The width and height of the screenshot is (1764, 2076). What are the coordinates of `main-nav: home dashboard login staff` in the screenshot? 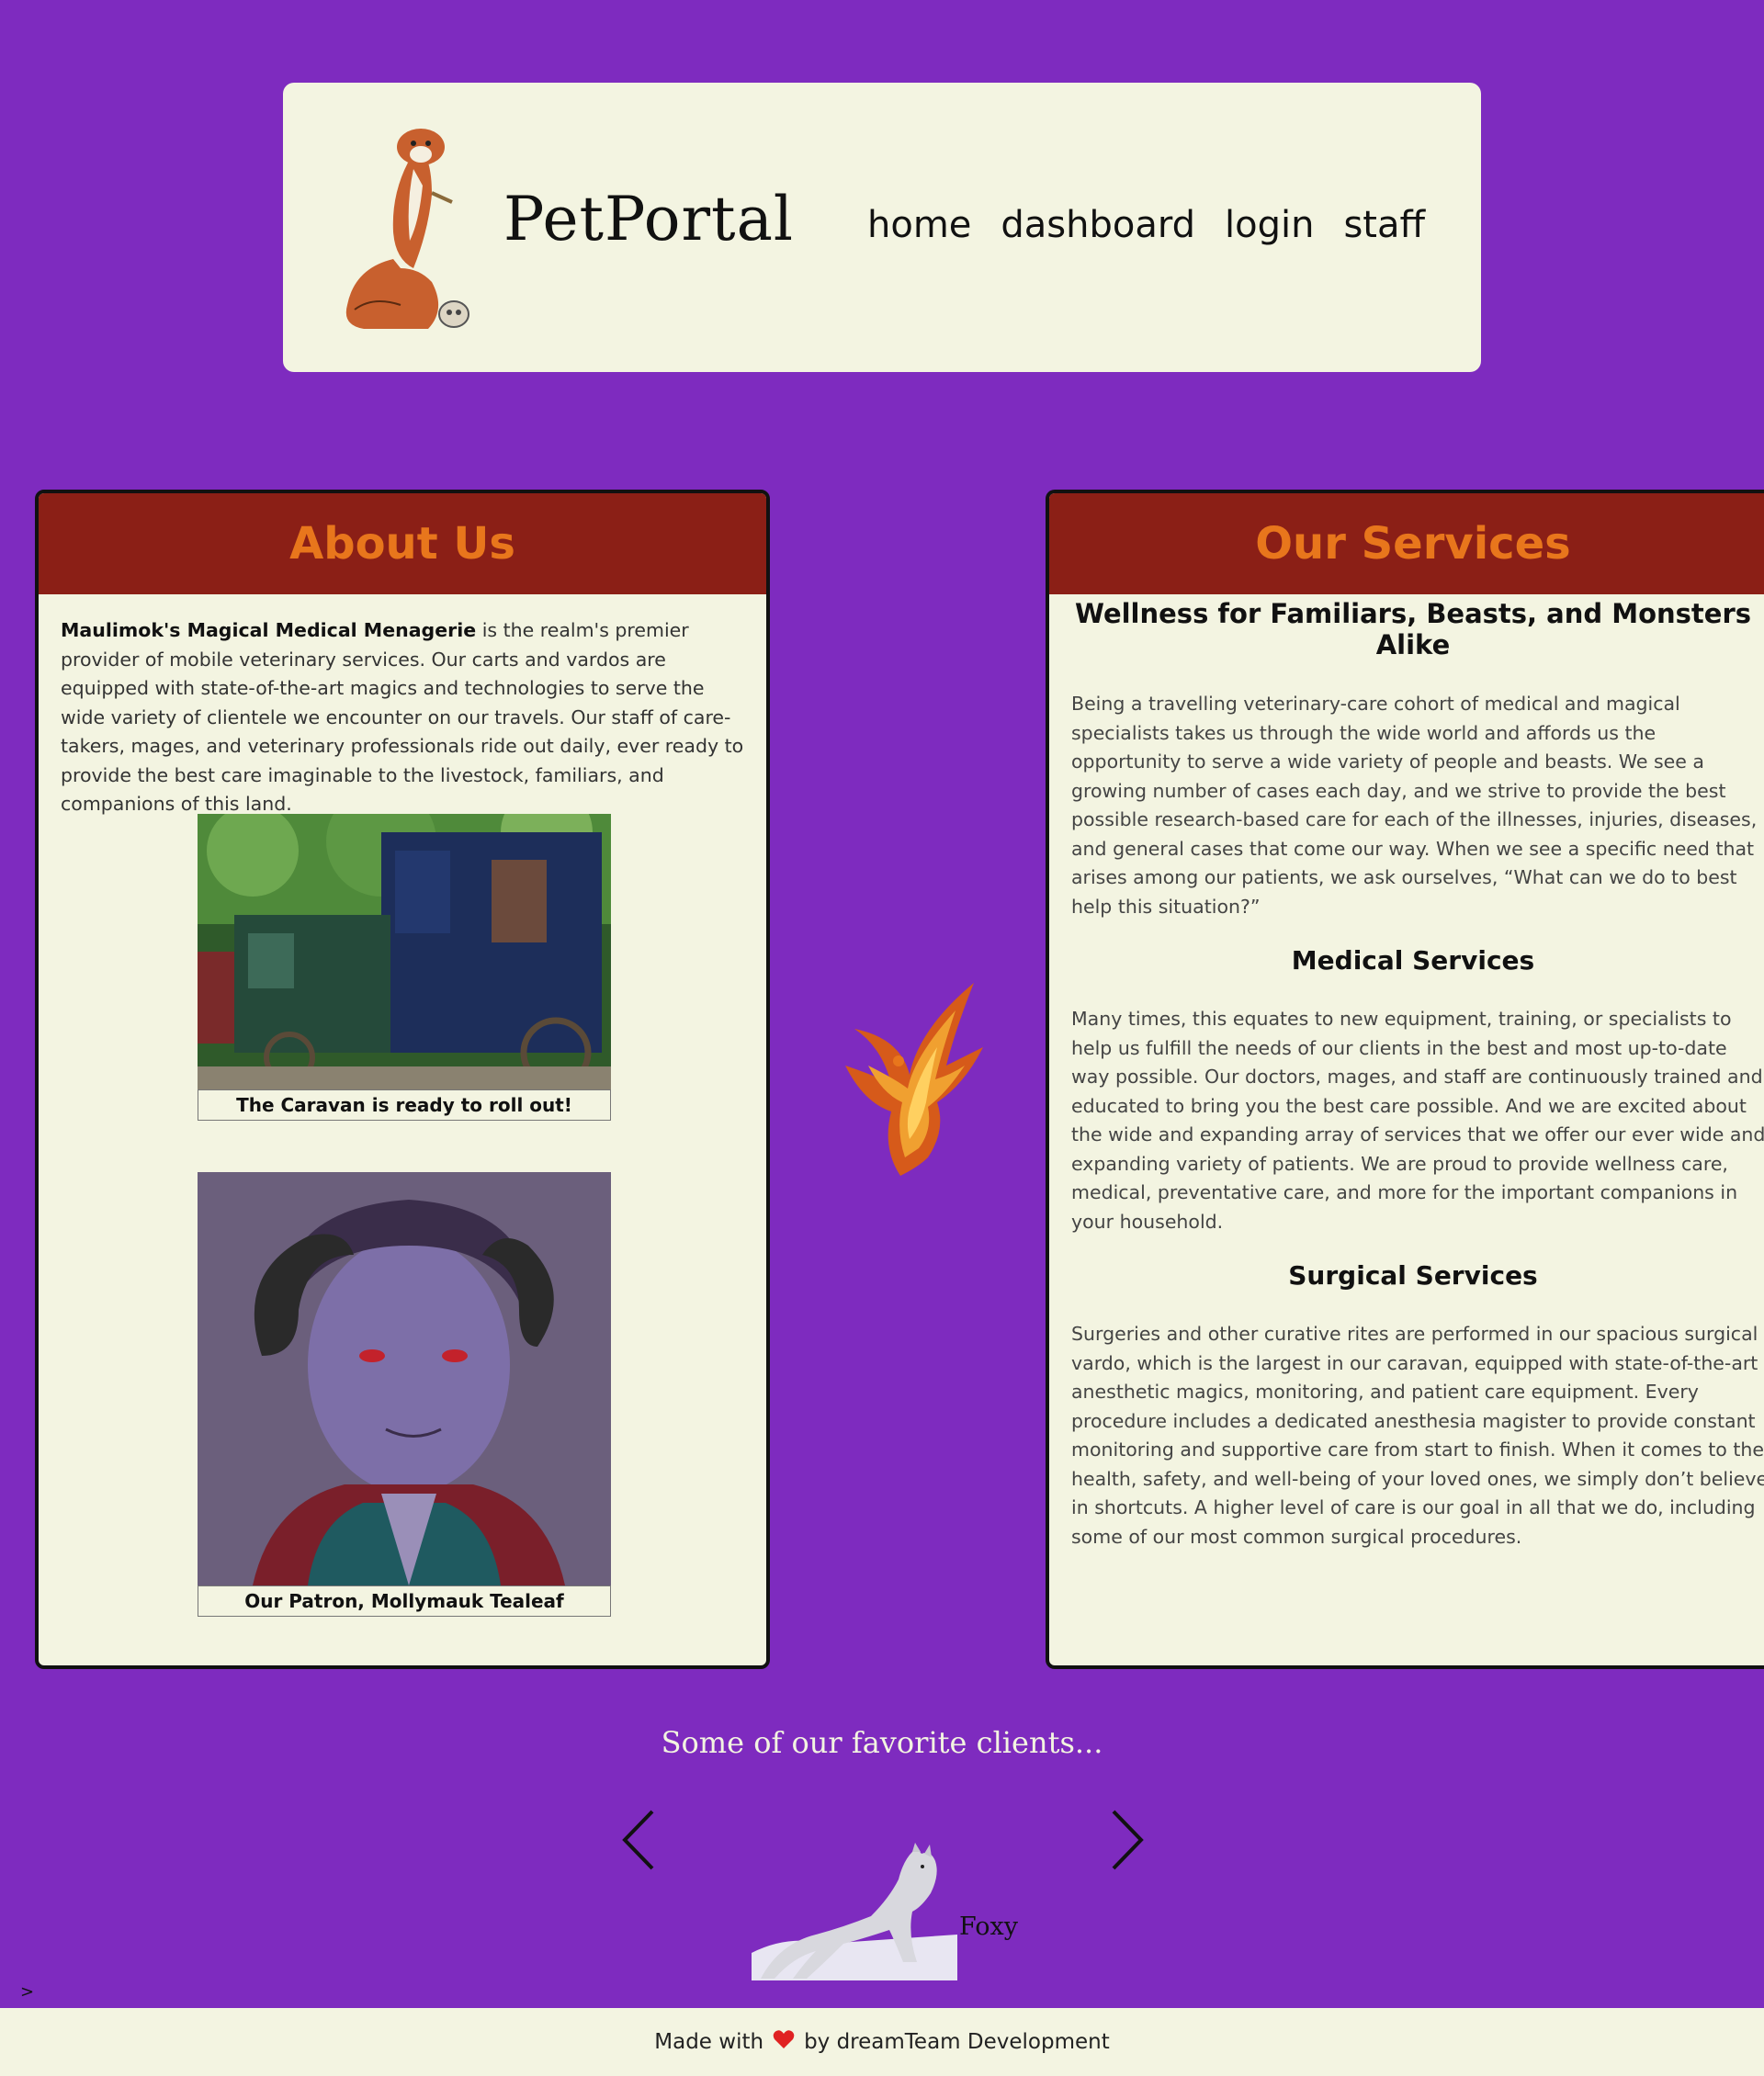 It's located at (1146, 225).